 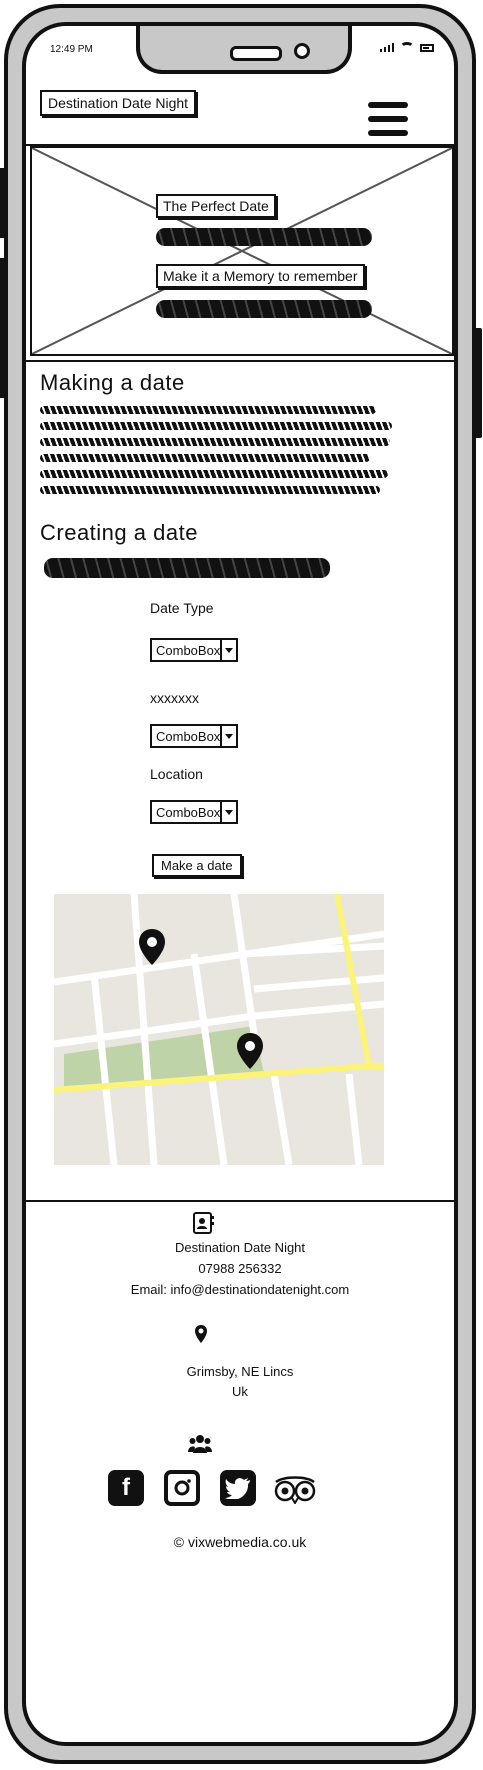 I want to click on map, so click(x=219, y=1029).